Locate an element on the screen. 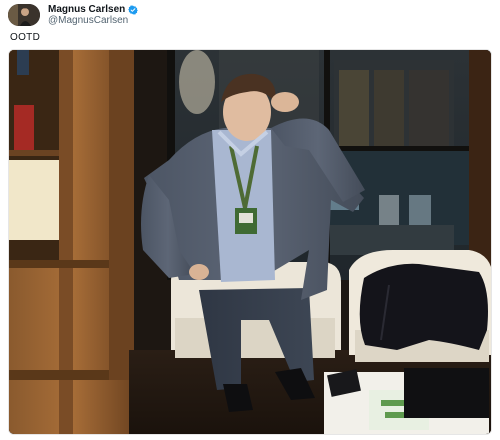  verified-badge-icon is located at coordinates (133, 9).